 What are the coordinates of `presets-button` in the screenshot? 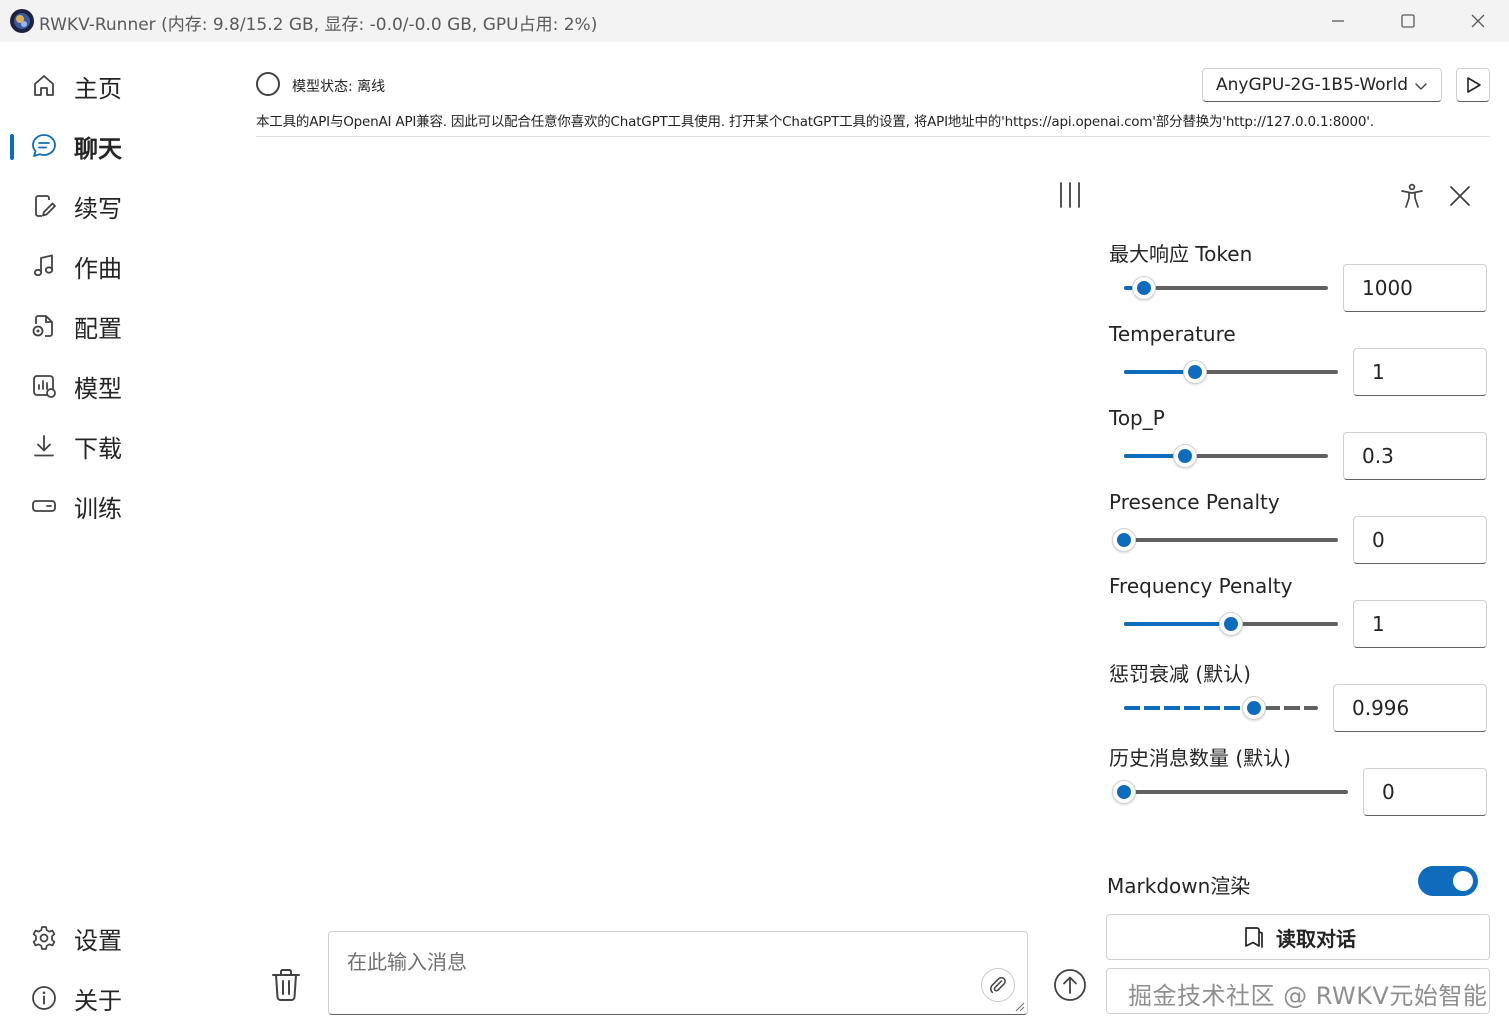 It's located at (1412, 196).